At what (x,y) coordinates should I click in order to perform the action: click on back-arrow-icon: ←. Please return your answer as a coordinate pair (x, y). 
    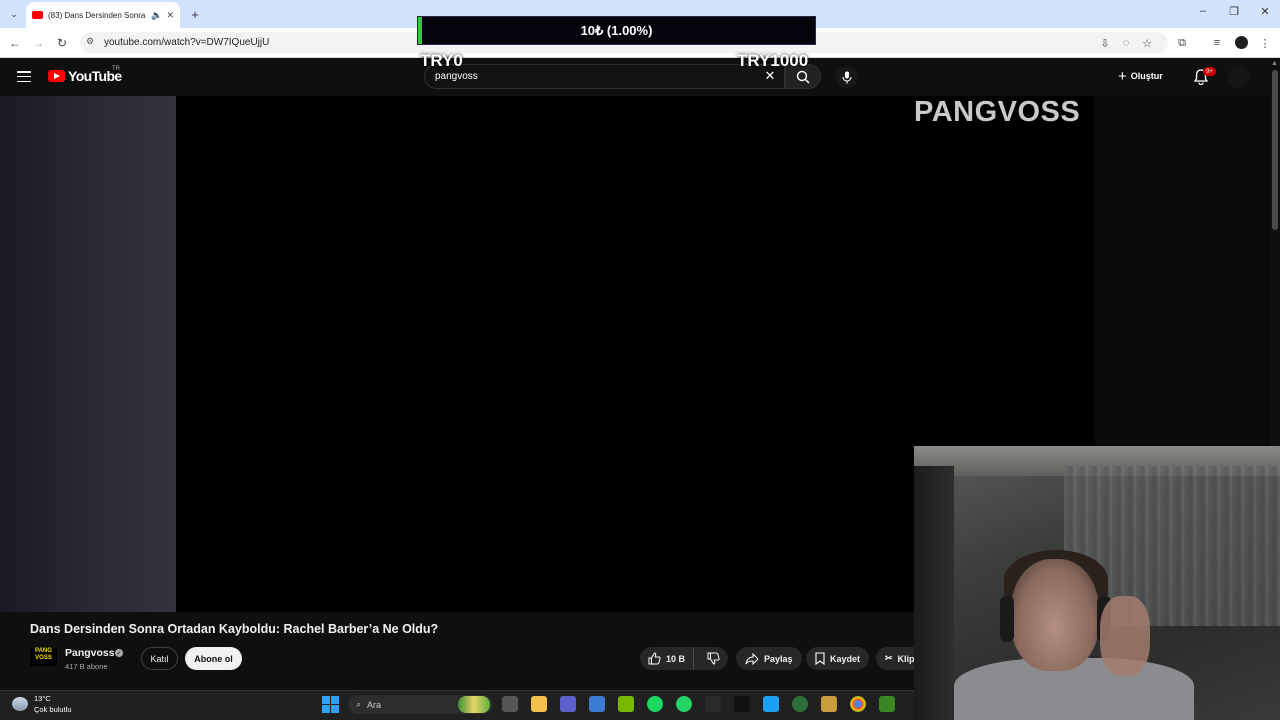
    Looking at the image, I should click on (15, 43).